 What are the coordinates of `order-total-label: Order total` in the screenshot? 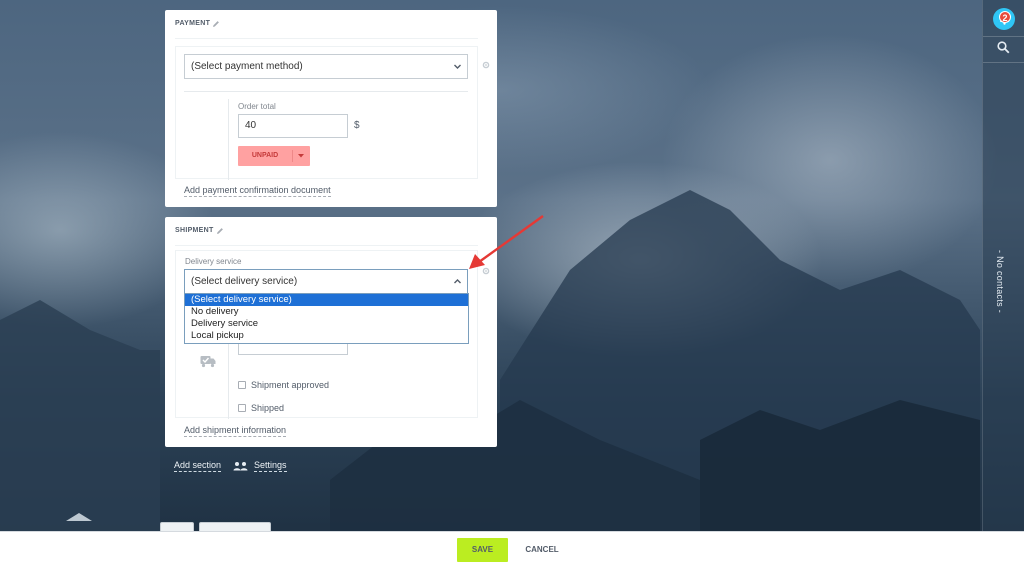 It's located at (257, 106).